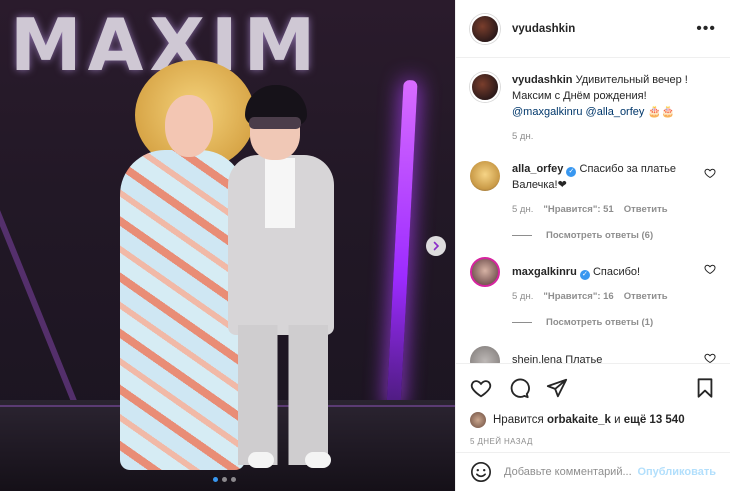 This screenshot has width=730, height=491. Describe the element at coordinates (593, 441) in the screenshot. I see `post-date: 5 ДНЕЙ НАЗАД` at that location.